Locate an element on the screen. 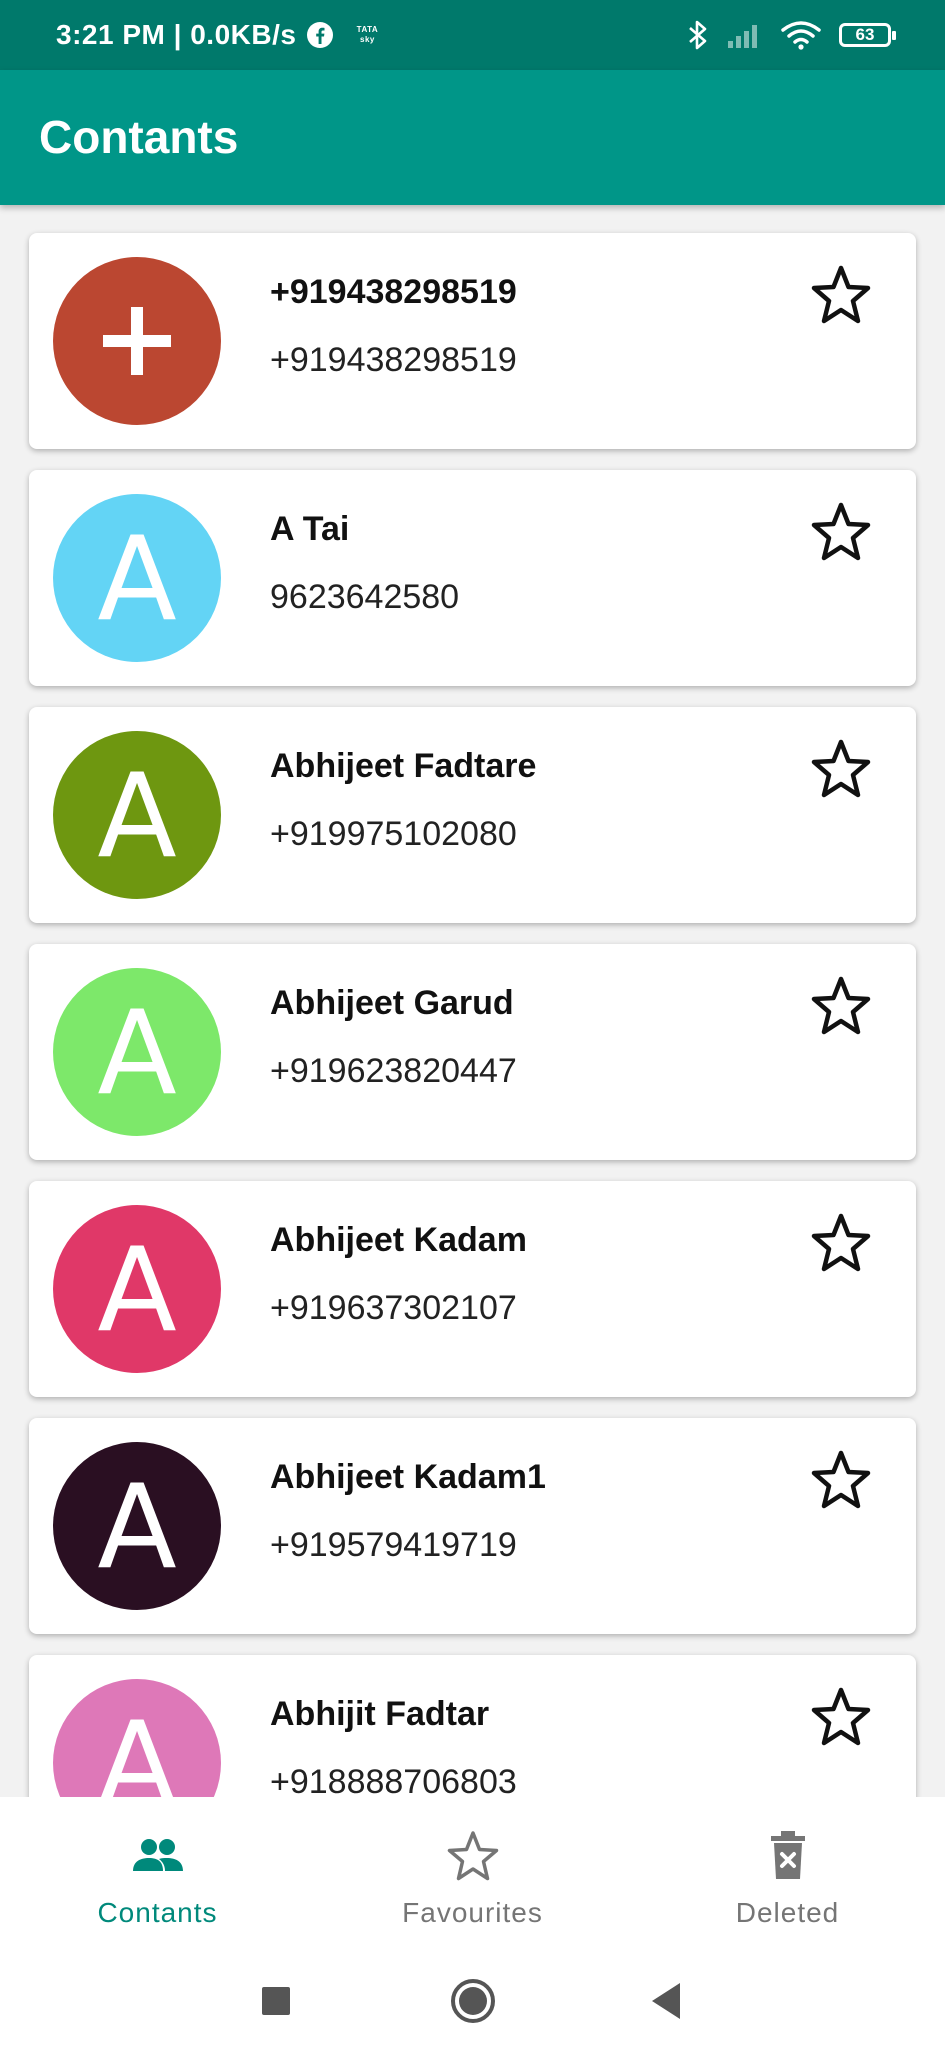 The width and height of the screenshot is (945, 2048). home-icon is located at coordinates (473, 2001).